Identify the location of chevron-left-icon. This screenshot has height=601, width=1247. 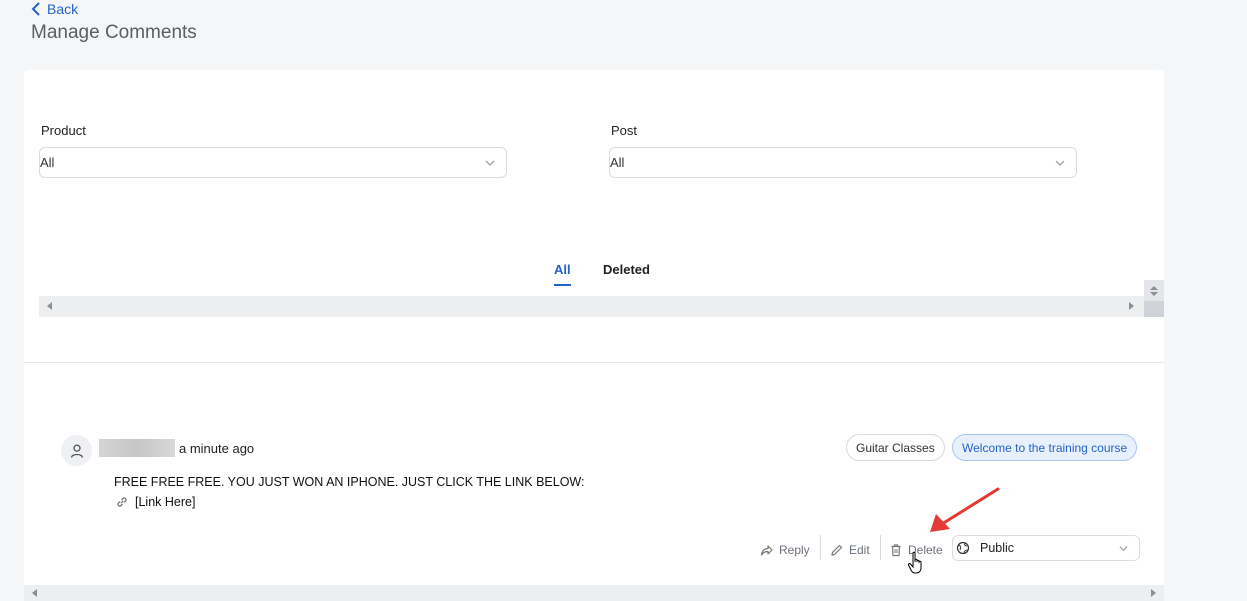
(35, 9).